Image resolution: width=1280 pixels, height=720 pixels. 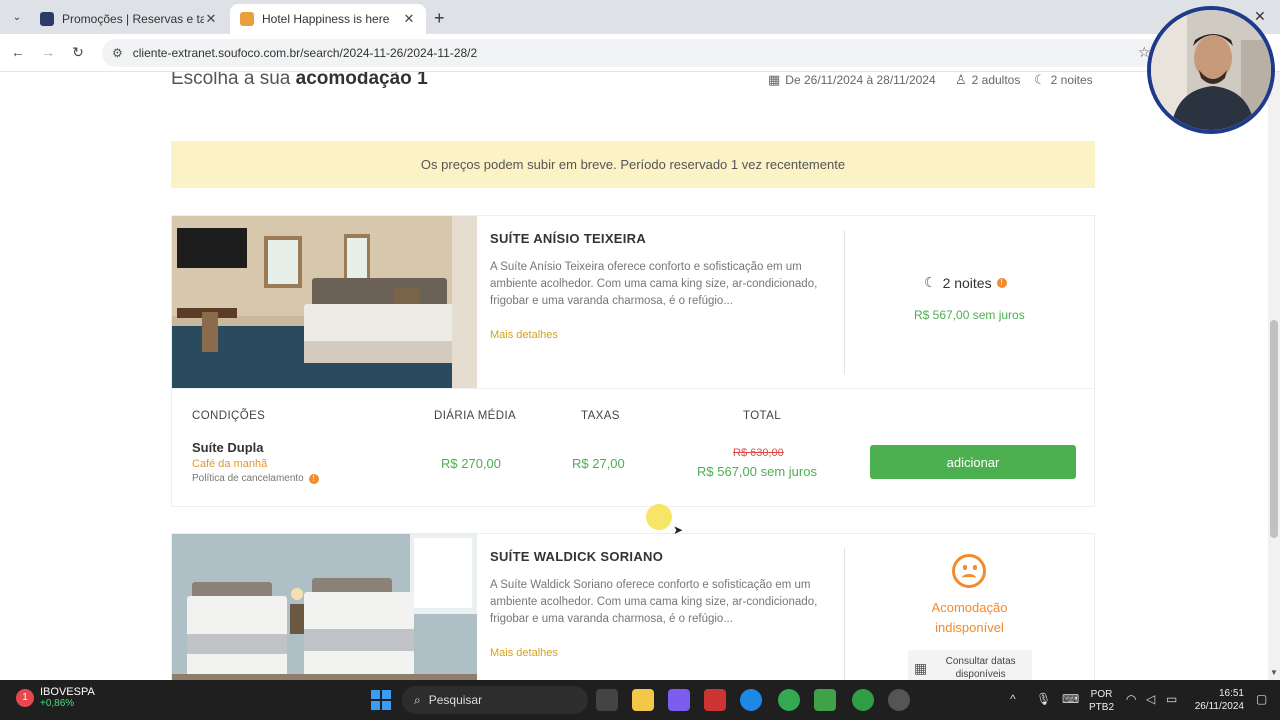 What do you see at coordinates (299, 81) in the screenshot?
I see `page-title: Escolha a sua acomodação 1` at bounding box center [299, 81].